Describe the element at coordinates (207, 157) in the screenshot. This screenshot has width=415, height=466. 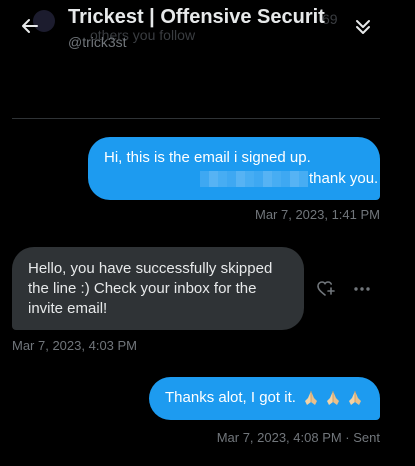
I see `message-text: Hi, this is the email i signed up.` at that location.